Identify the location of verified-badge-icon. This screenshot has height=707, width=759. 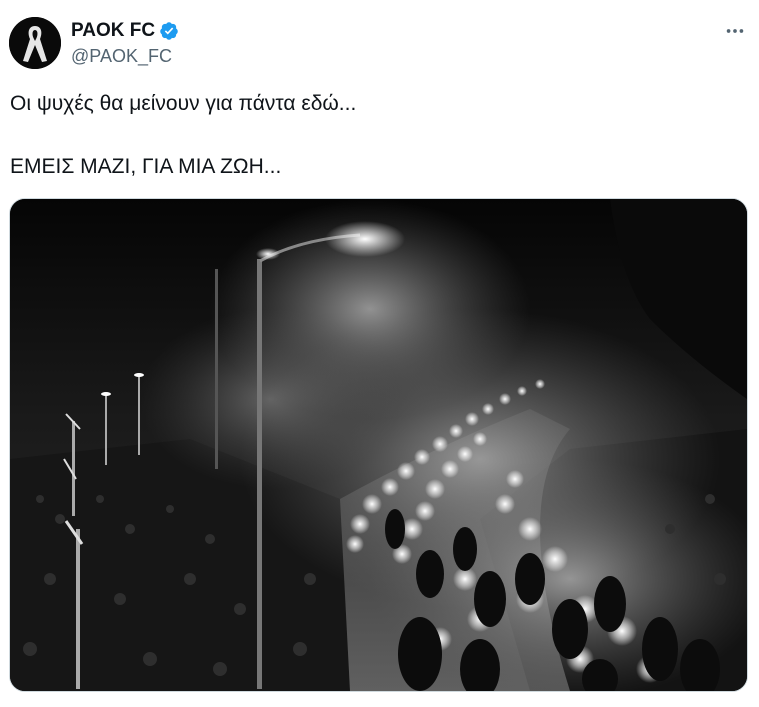
(169, 31).